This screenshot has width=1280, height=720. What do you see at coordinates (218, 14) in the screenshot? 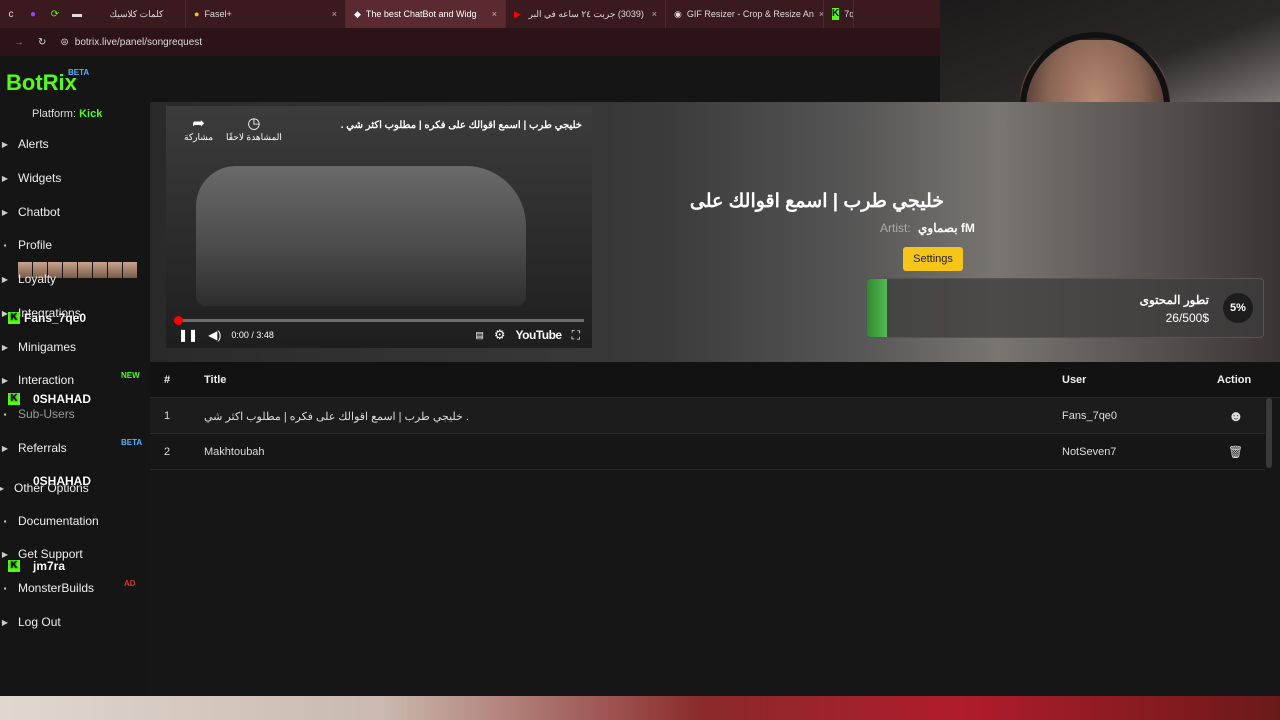
I see `tab-title: Fasel+` at bounding box center [218, 14].